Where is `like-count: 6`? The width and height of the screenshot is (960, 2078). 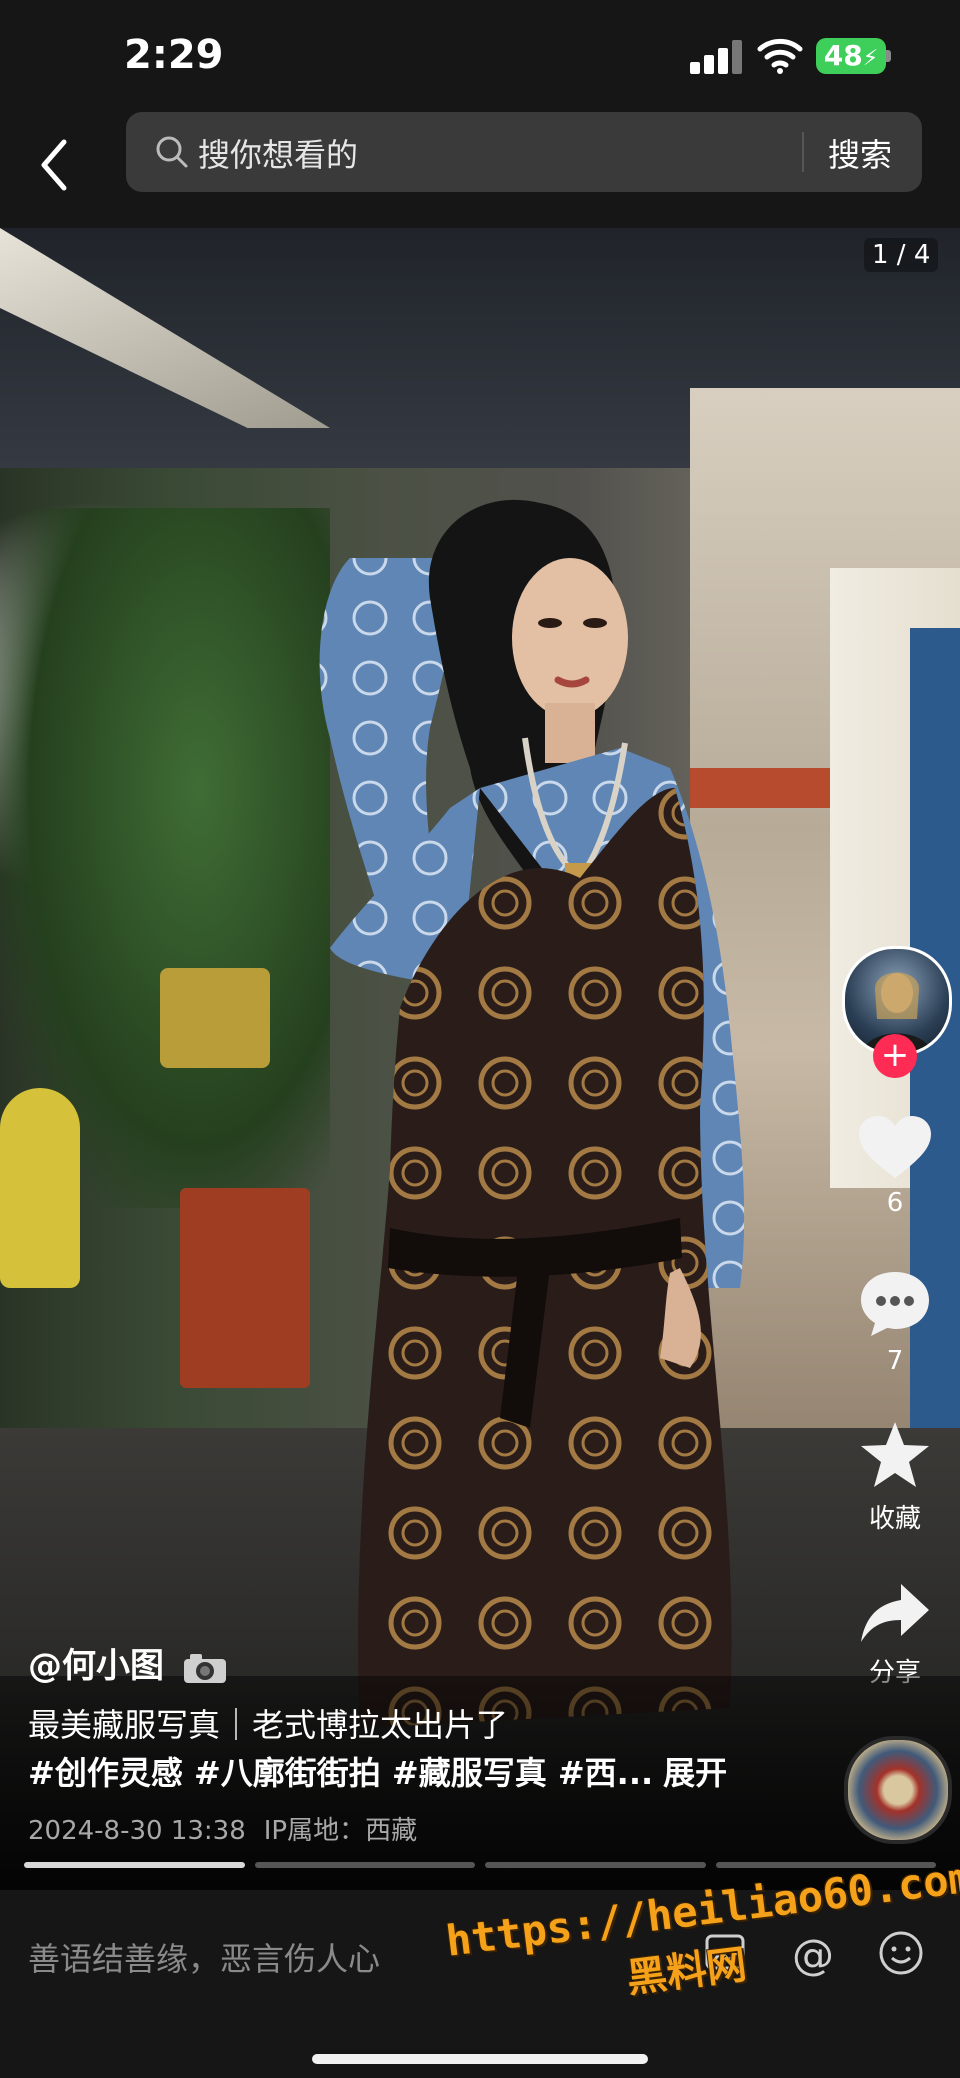 like-count: 6 is located at coordinates (895, 1203).